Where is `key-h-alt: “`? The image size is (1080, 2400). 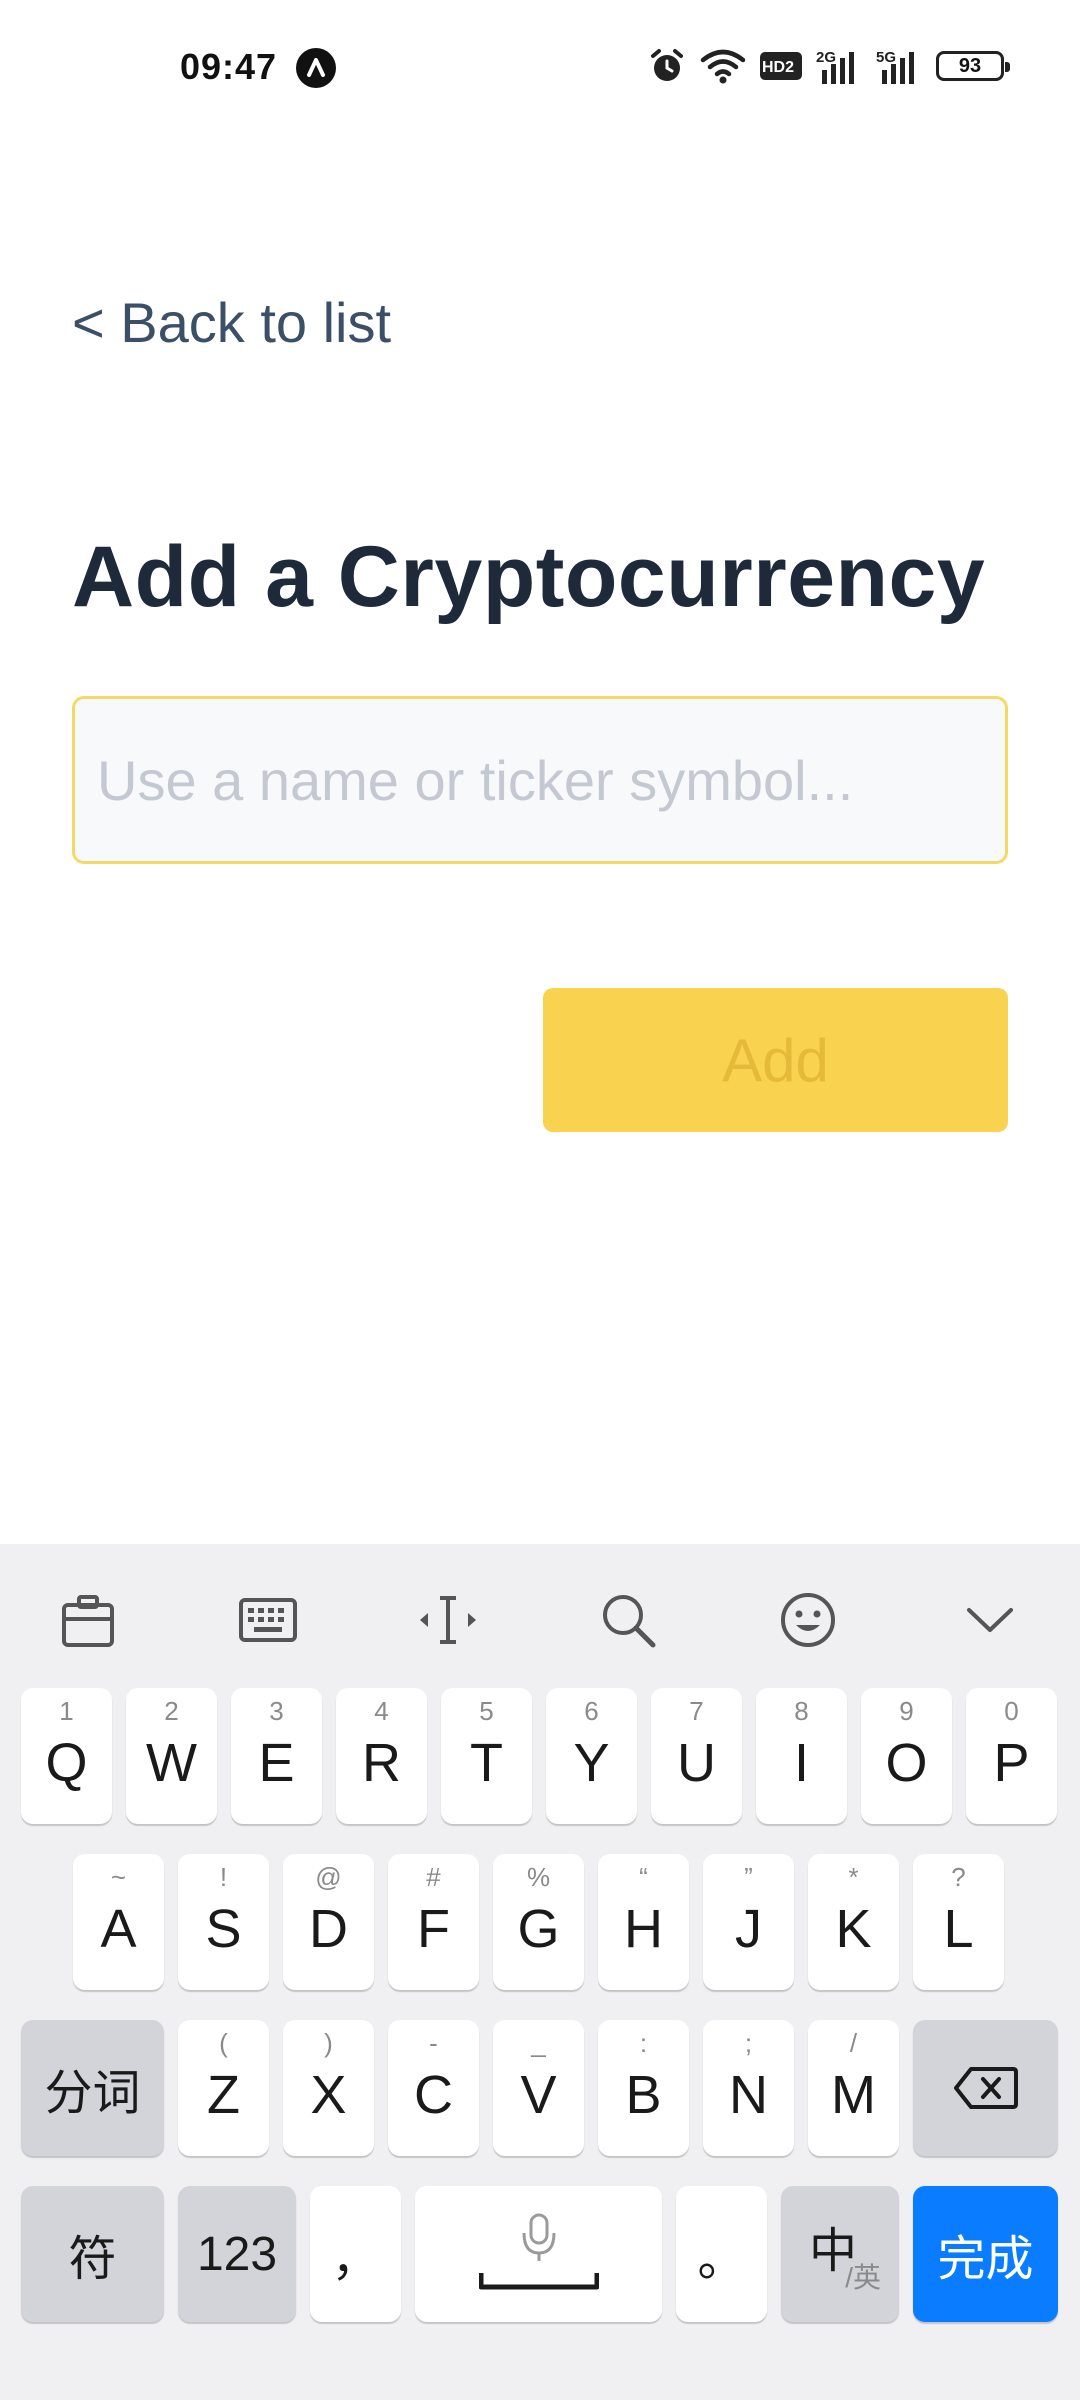 key-h-alt: “ is located at coordinates (643, 1877).